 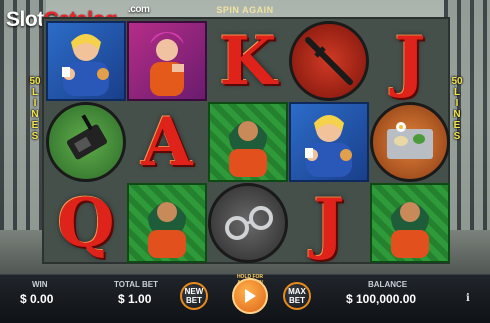 I want to click on info-icon: i, so click(x=468, y=298).